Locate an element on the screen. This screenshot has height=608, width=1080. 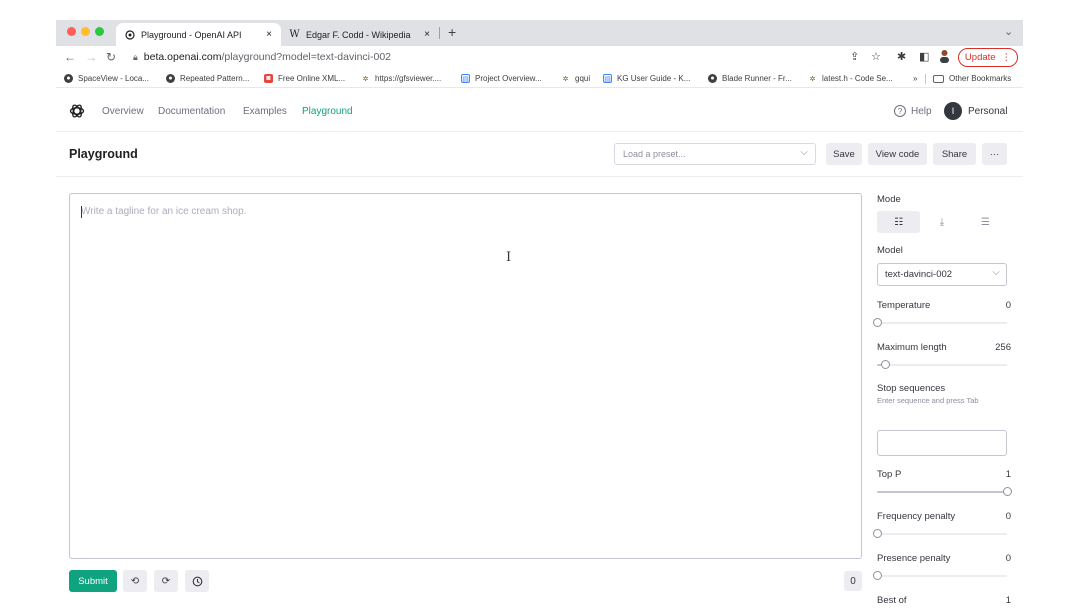
bookmark-label: gqui is located at coordinates (583, 78).